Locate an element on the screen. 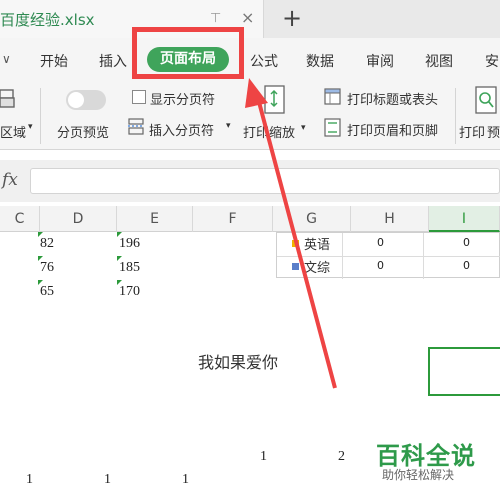  arrow-annotation is located at coordinates (291, 233).